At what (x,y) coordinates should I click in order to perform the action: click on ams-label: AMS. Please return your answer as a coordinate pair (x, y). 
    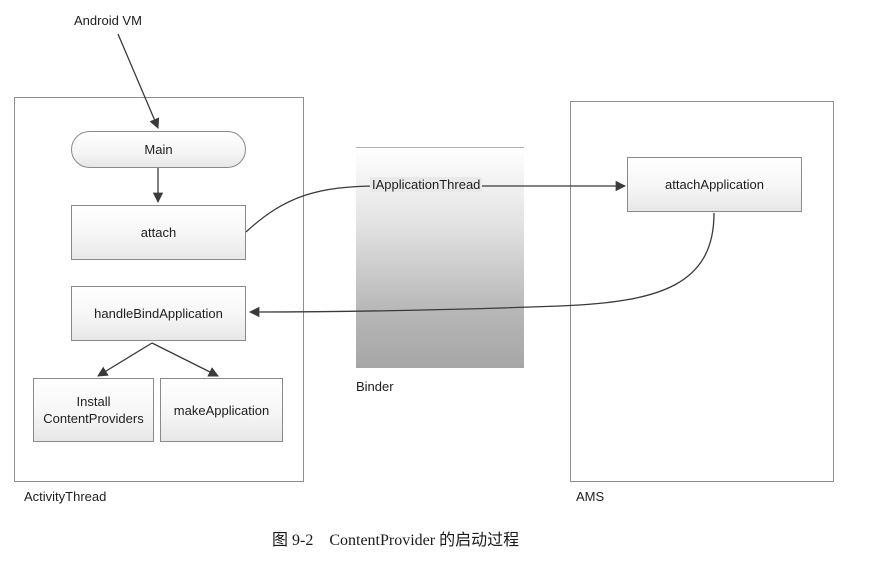
    Looking at the image, I should click on (590, 496).